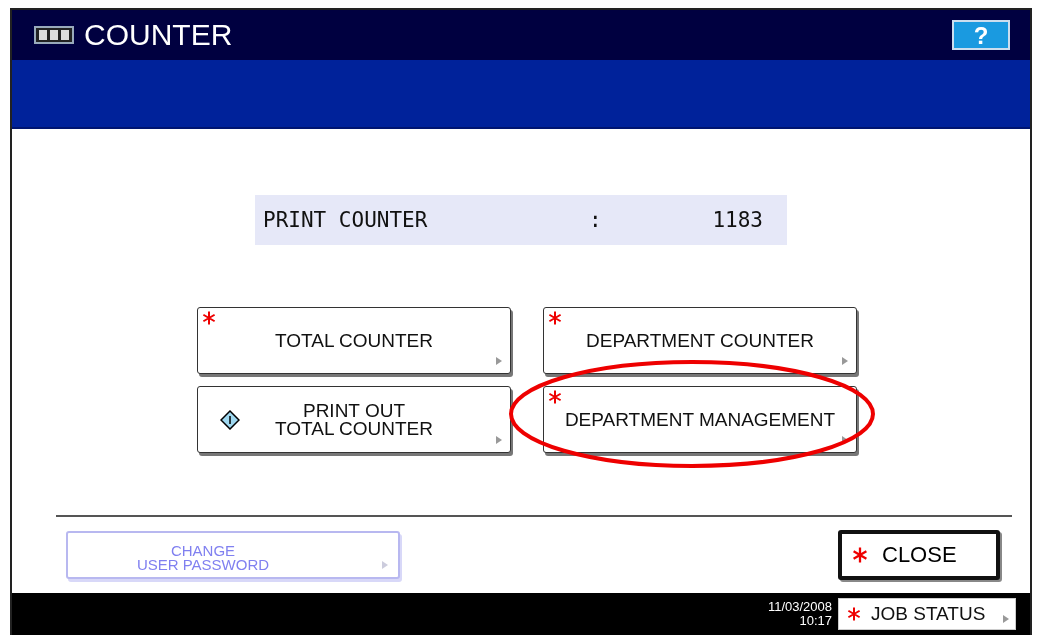 This screenshot has height=635, width=1045. What do you see at coordinates (919, 555) in the screenshot?
I see `close-button: CLOSE` at bounding box center [919, 555].